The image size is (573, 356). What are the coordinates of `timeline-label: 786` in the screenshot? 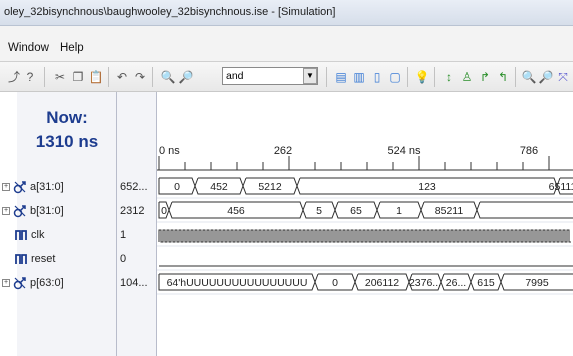 It's located at (529, 151).